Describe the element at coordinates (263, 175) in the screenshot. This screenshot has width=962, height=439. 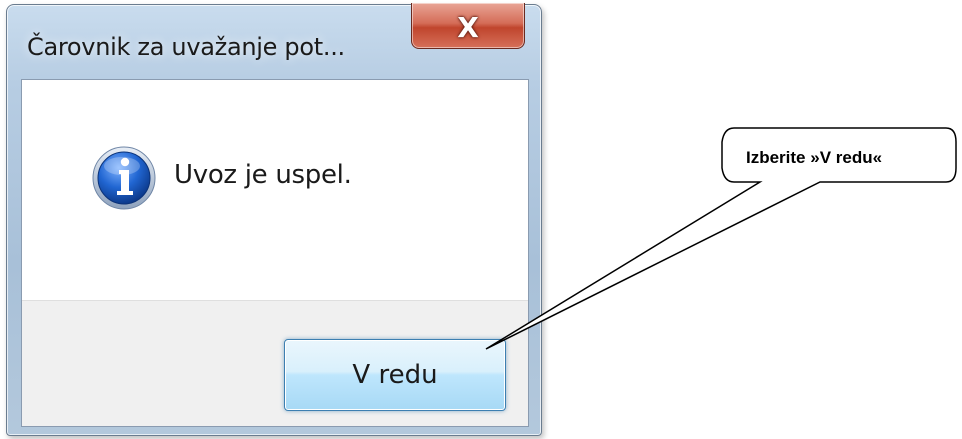
I see `status-message: Uvoz je uspel.` at that location.